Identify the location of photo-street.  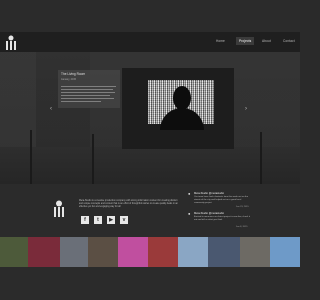
(74, 252).